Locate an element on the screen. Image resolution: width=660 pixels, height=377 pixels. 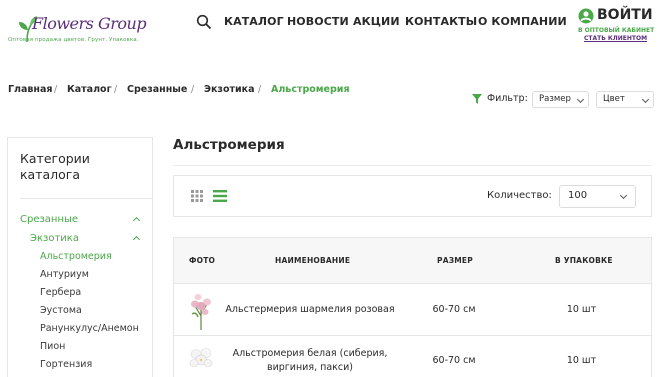
sidebar-item-exotic: Экзотика is located at coordinates (54, 238).